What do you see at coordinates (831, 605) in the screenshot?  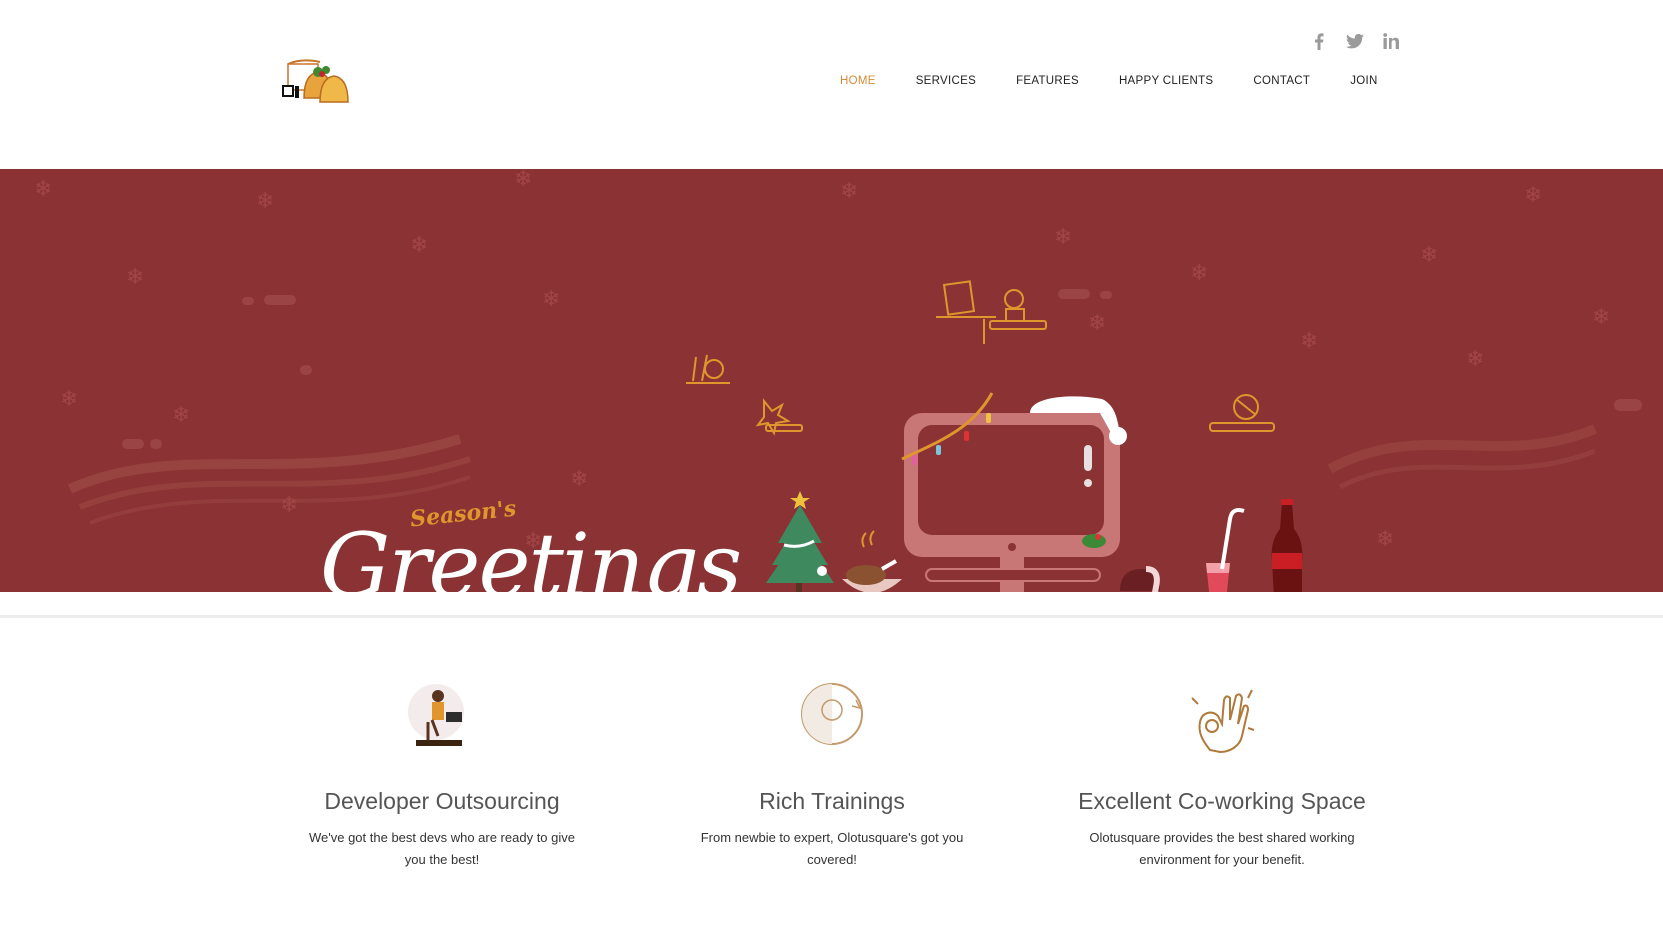 I see `hero-floor` at bounding box center [831, 605].